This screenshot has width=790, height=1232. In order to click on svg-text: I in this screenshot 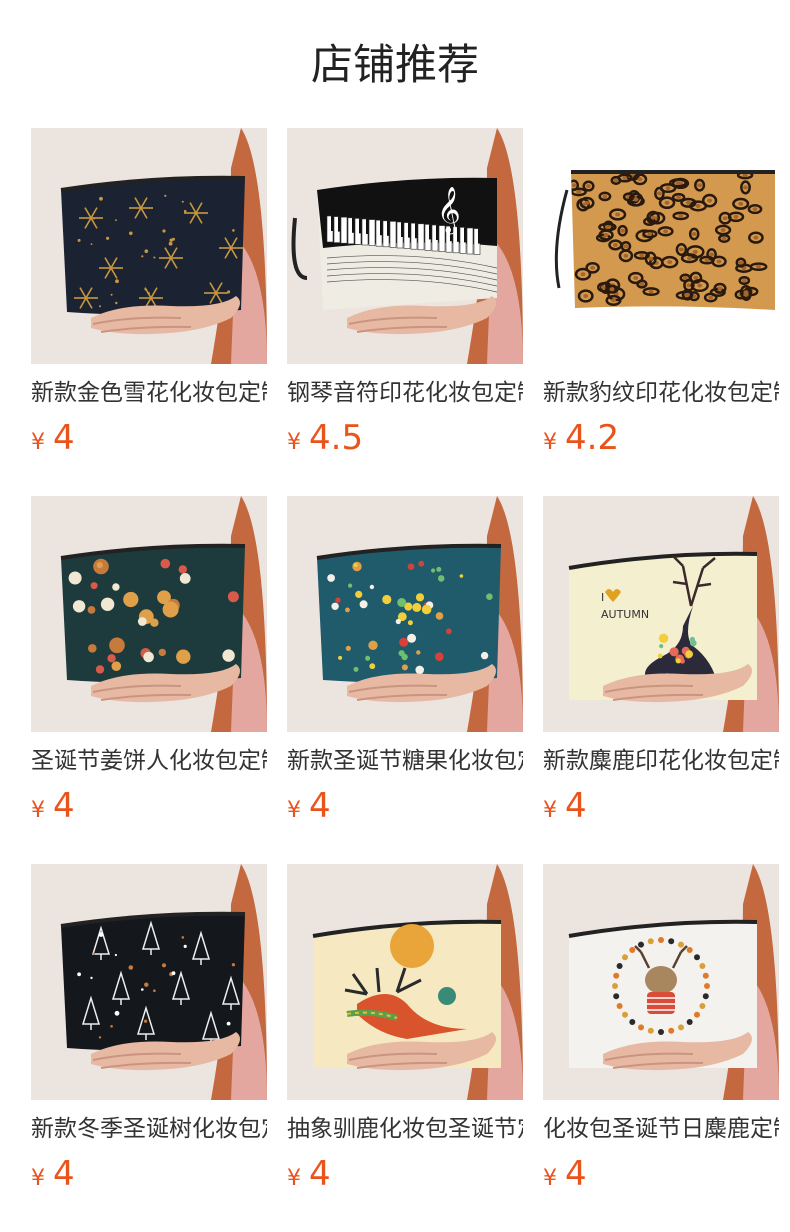, I will do `click(602, 597)`.